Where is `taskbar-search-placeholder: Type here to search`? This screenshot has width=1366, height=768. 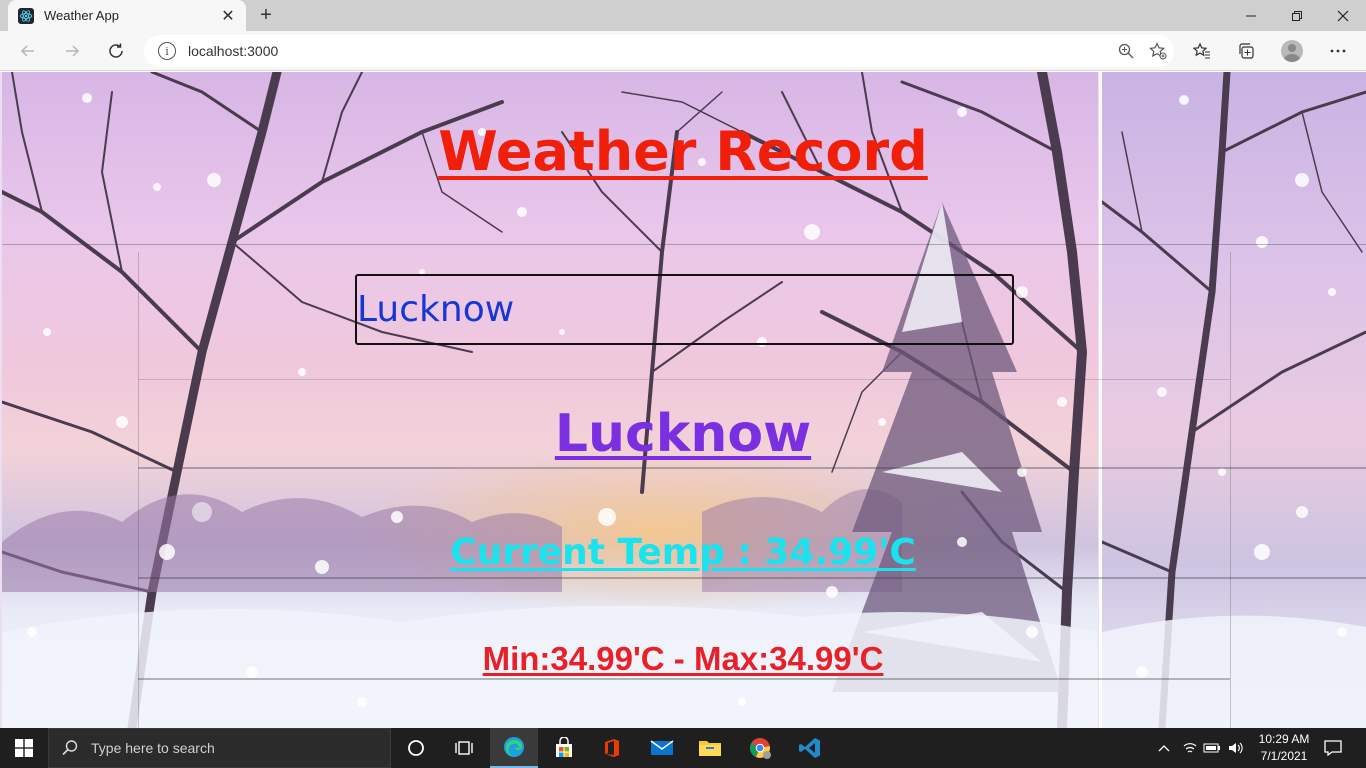 taskbar-search-placeholder: Type here to search is located at coordinates (153, 748).